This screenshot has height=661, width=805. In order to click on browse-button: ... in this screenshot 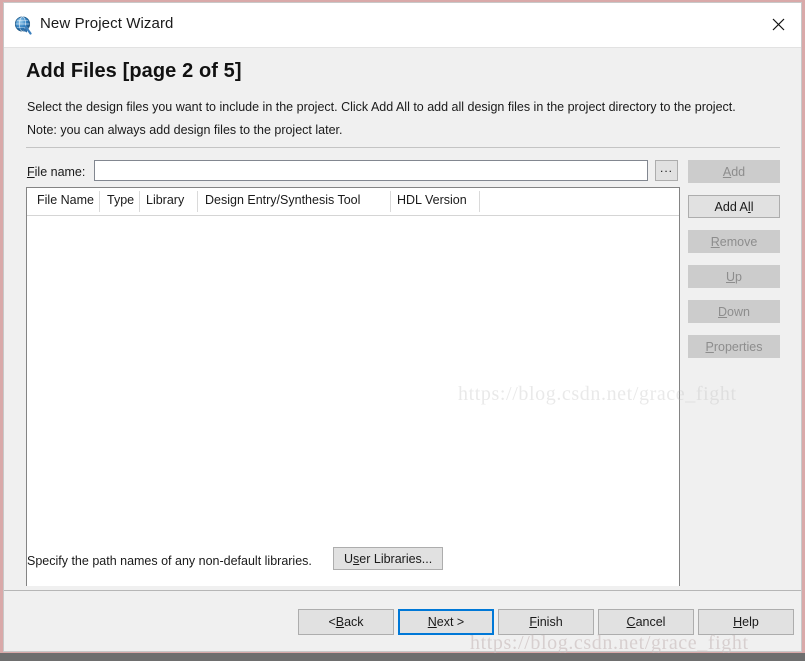, I will do `click(666, 170)`.